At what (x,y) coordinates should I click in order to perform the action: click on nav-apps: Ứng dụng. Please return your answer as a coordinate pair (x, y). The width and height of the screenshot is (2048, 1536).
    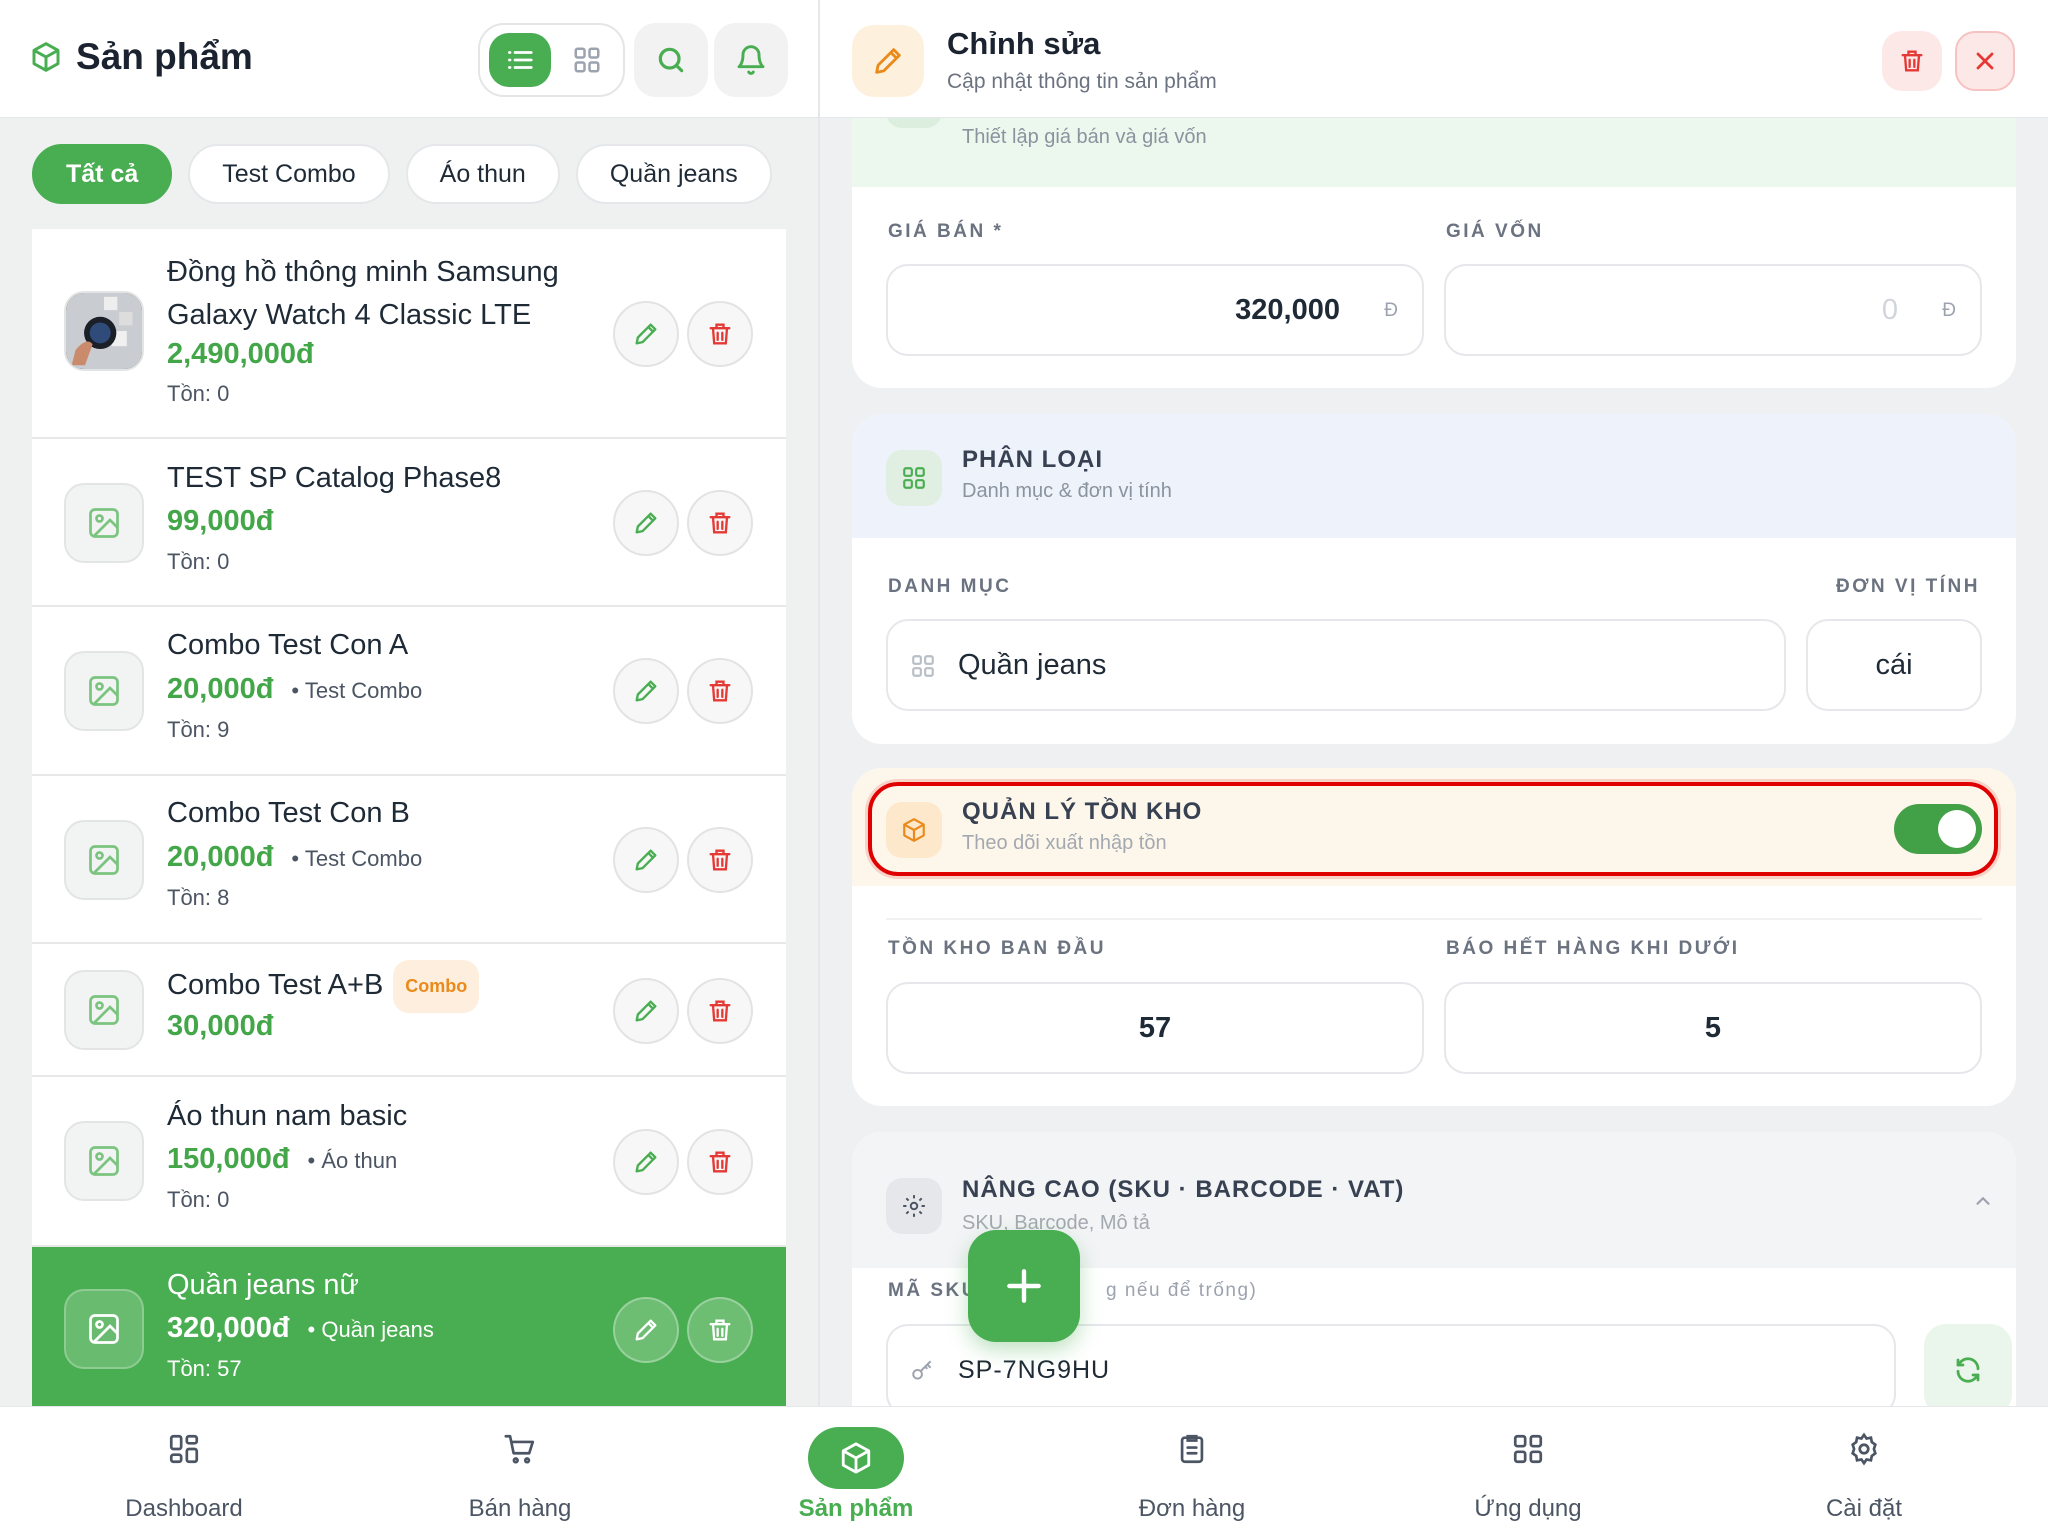
    Looking at the image, I should click on (1528, 1471).